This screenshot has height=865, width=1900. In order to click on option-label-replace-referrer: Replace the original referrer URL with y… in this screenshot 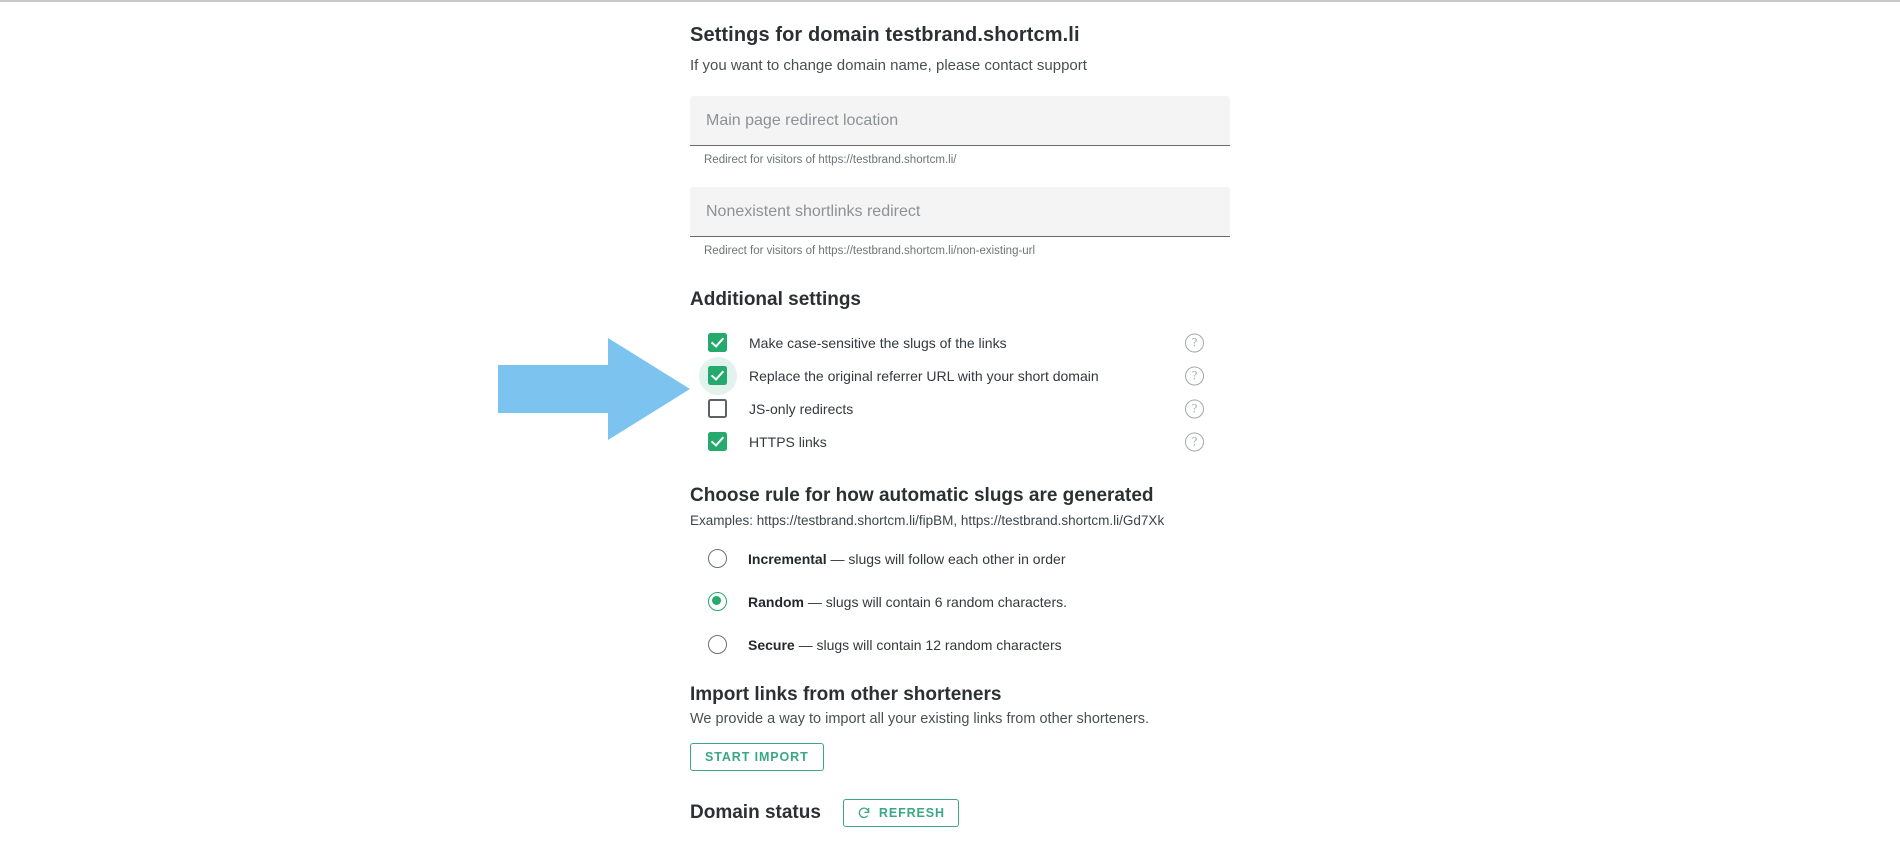, I will do `click(924, 375)`.